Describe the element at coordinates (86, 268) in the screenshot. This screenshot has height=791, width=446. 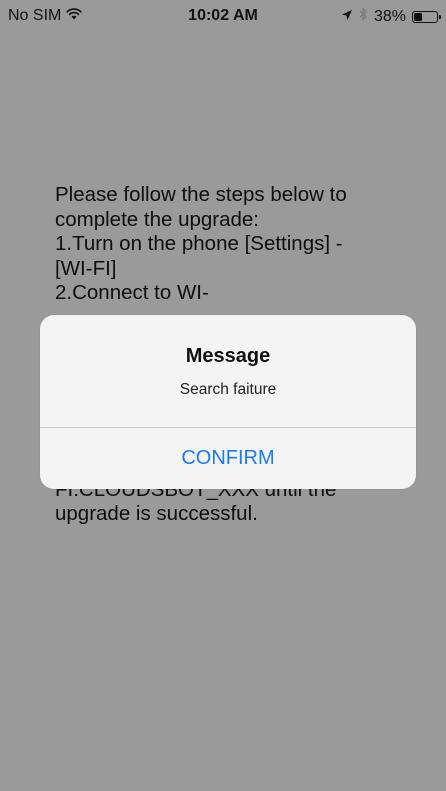
I see `instruction-line: [WI-FI]` at that location.